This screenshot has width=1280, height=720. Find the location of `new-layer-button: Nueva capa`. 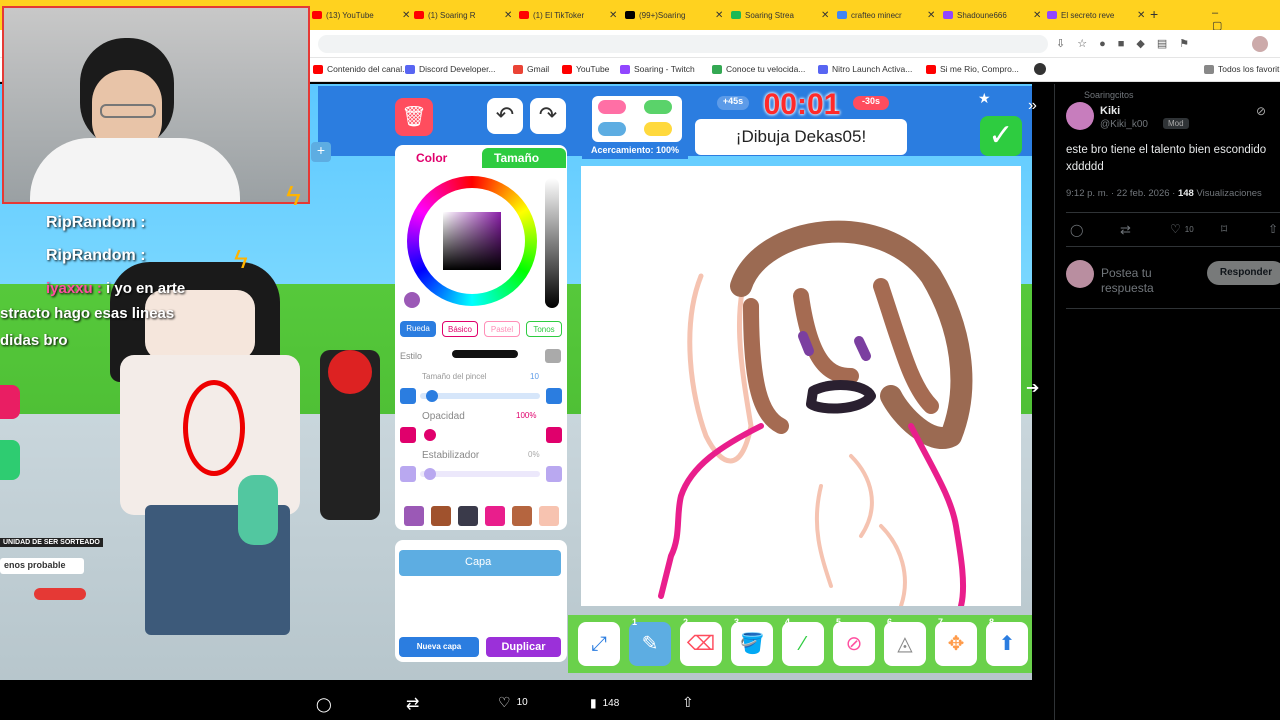

new-layer-button: Nueva capa is located at coordinates (439, 647).